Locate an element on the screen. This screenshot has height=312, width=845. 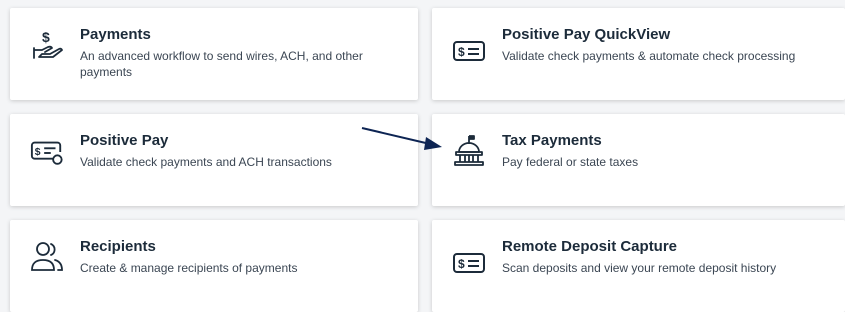
hand-dollar-icon: $ is located at coordinates (47, 45).